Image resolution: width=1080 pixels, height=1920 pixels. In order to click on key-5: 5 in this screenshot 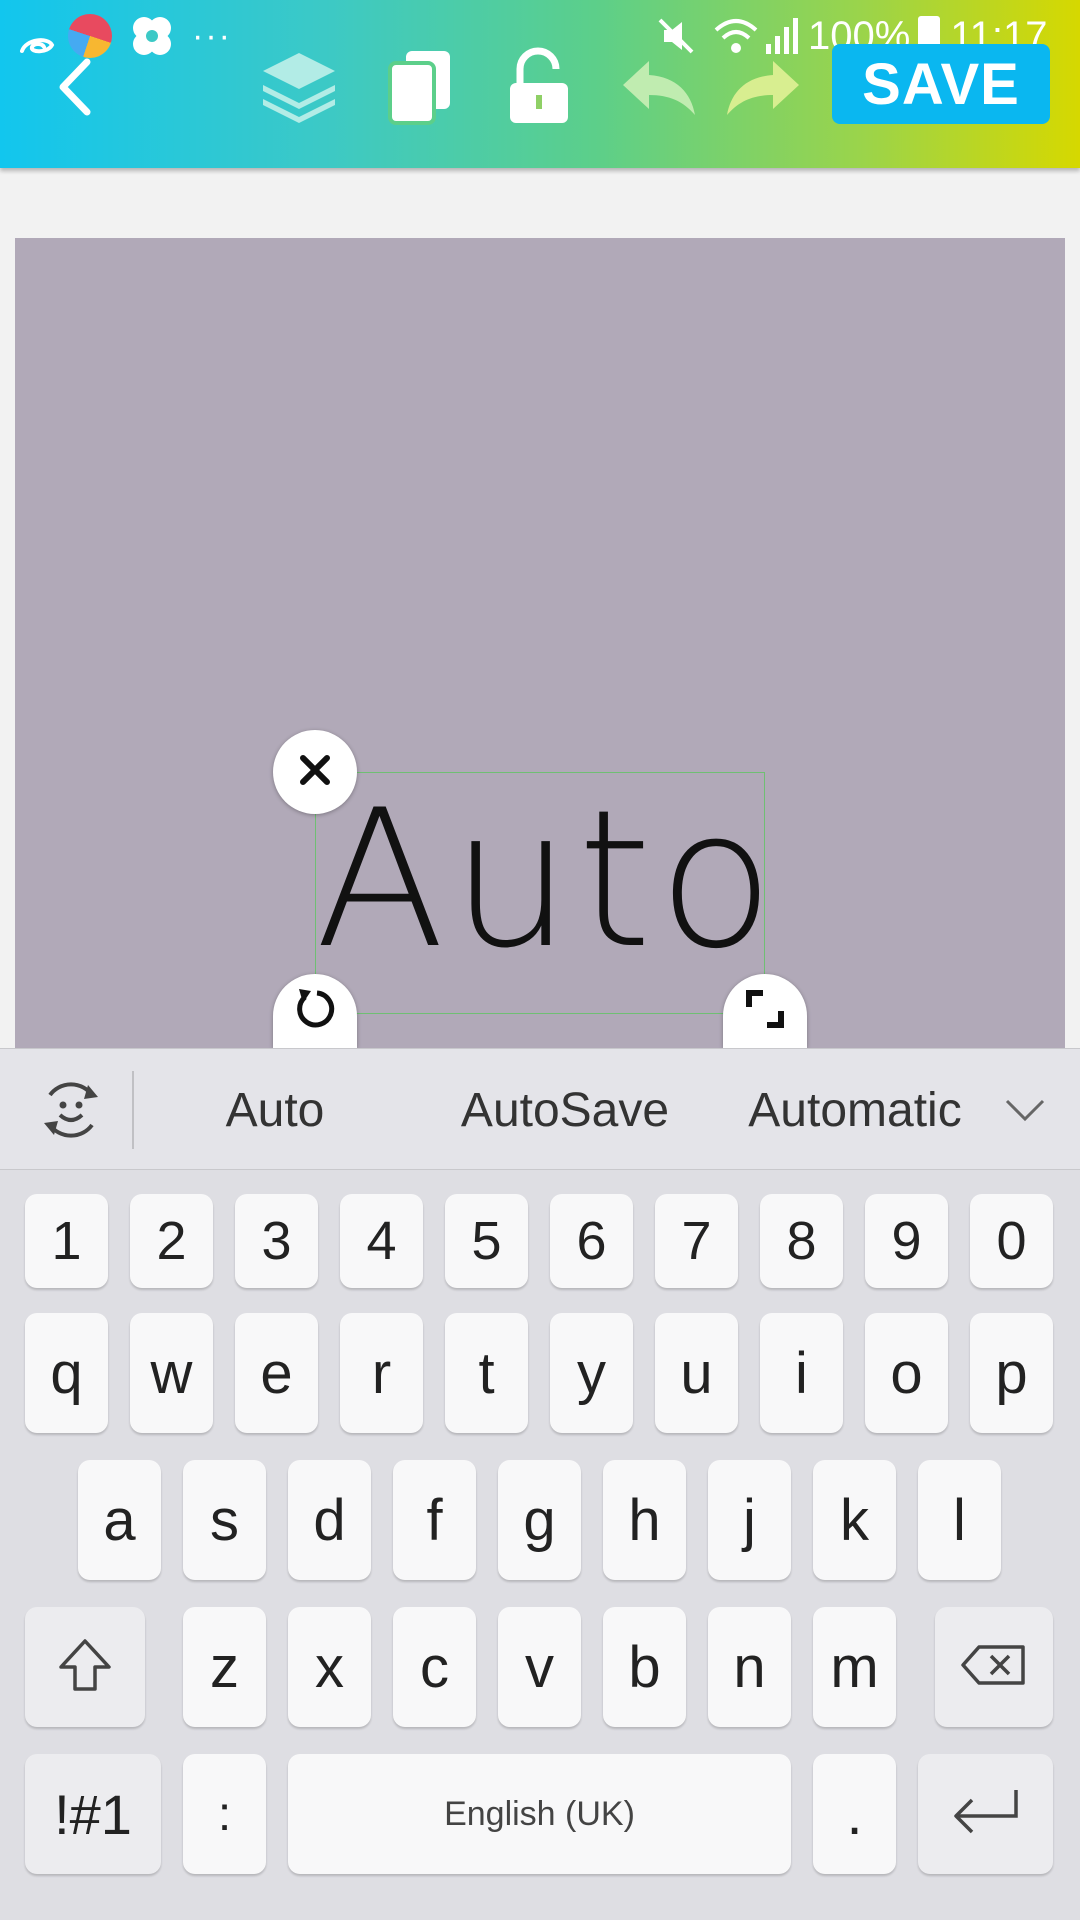, I will do `click(486, 1241)`.